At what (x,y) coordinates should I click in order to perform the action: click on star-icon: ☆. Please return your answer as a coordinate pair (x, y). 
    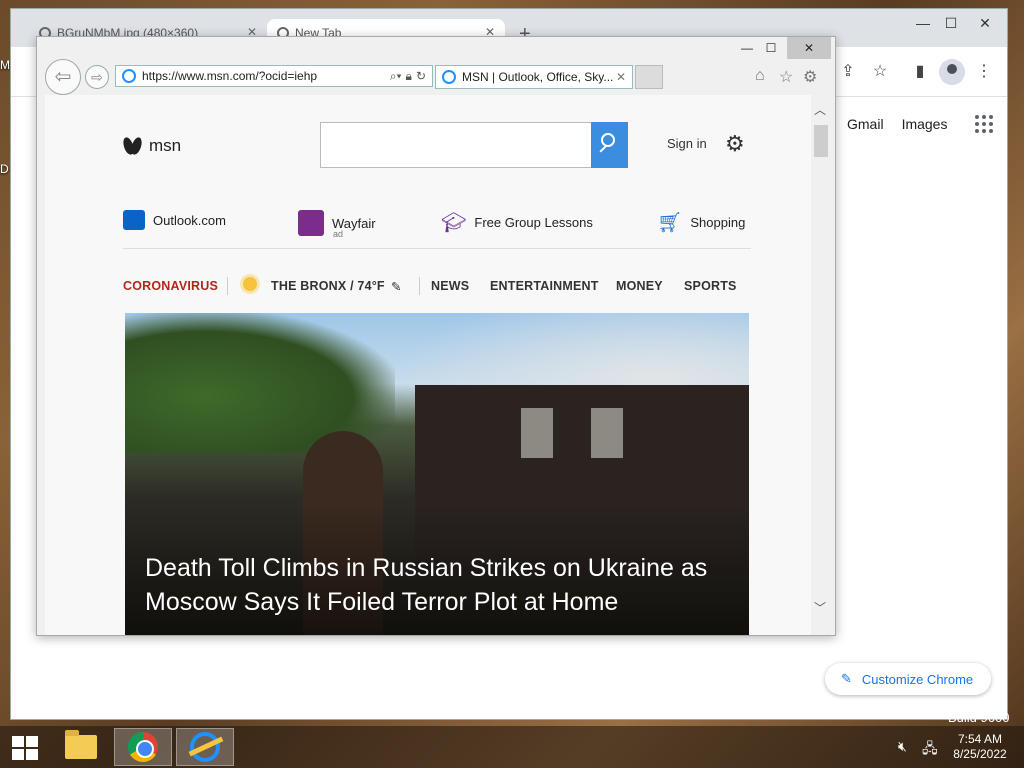
    Looking at the image, I should click on (880, 72).